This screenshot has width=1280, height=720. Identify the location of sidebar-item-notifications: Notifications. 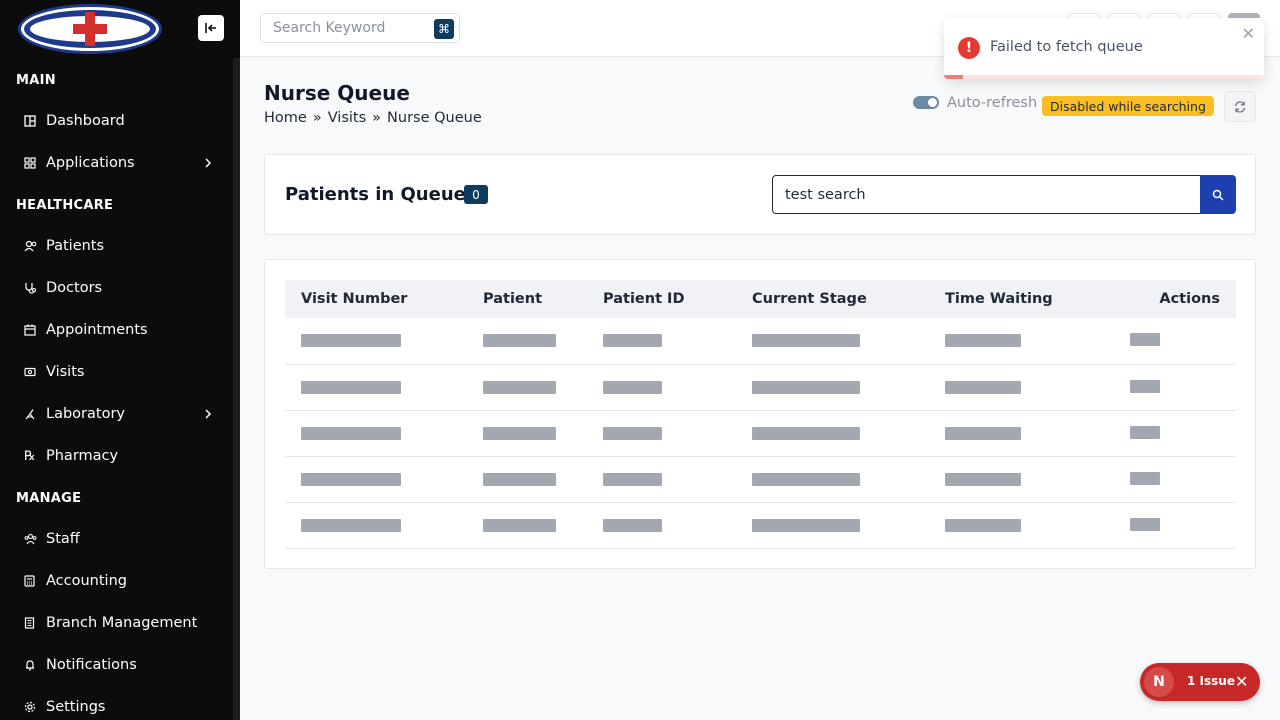
(120, 665).